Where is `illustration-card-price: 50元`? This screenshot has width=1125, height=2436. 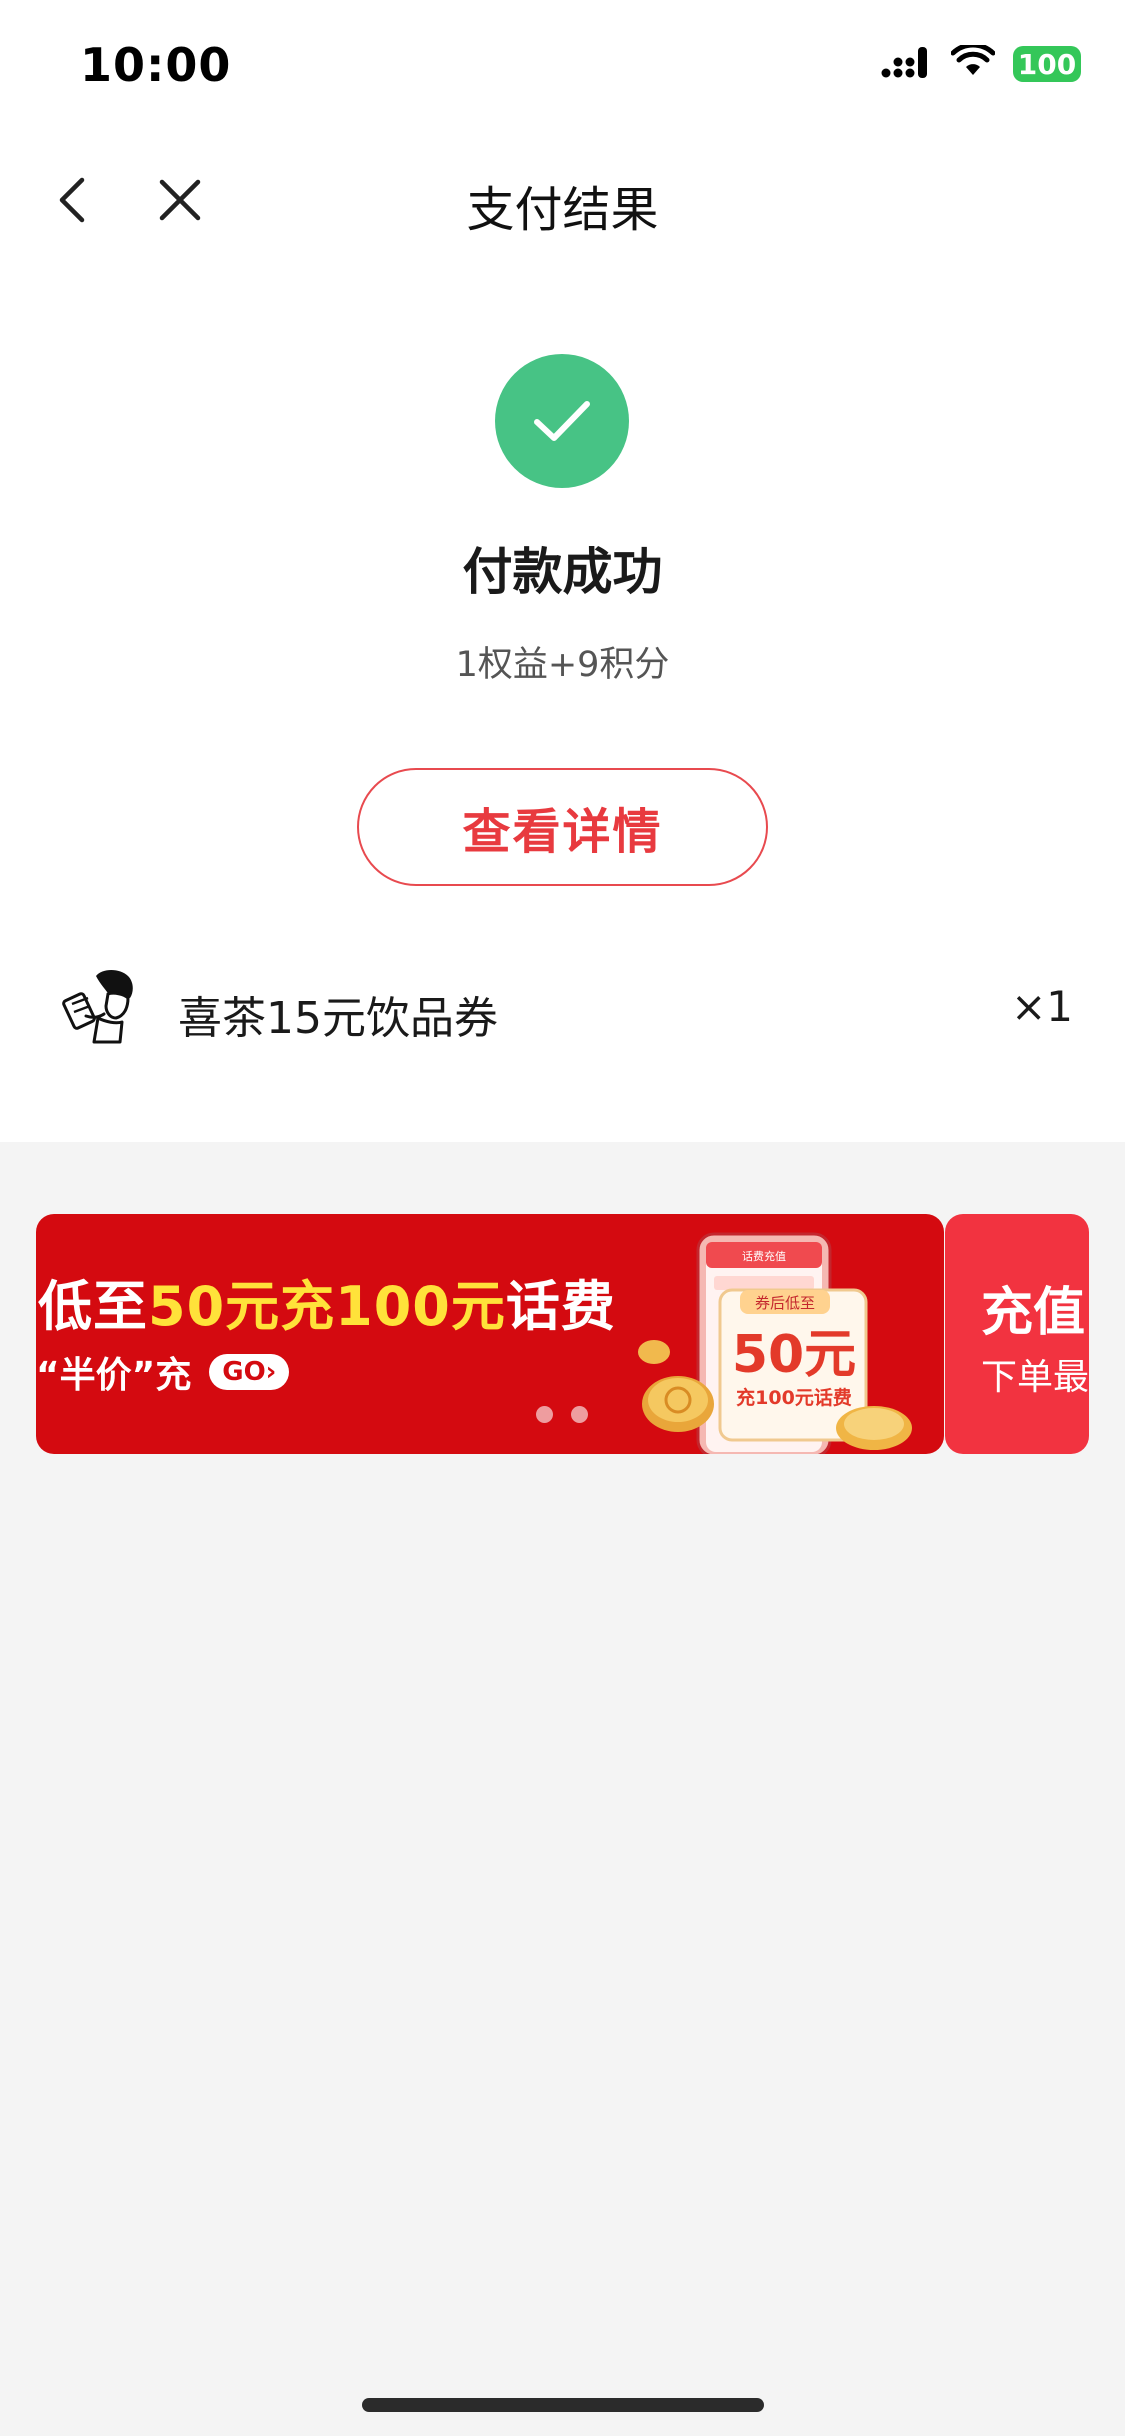
illustration-card-price: 50元 is located at coordinates (794, 1355).